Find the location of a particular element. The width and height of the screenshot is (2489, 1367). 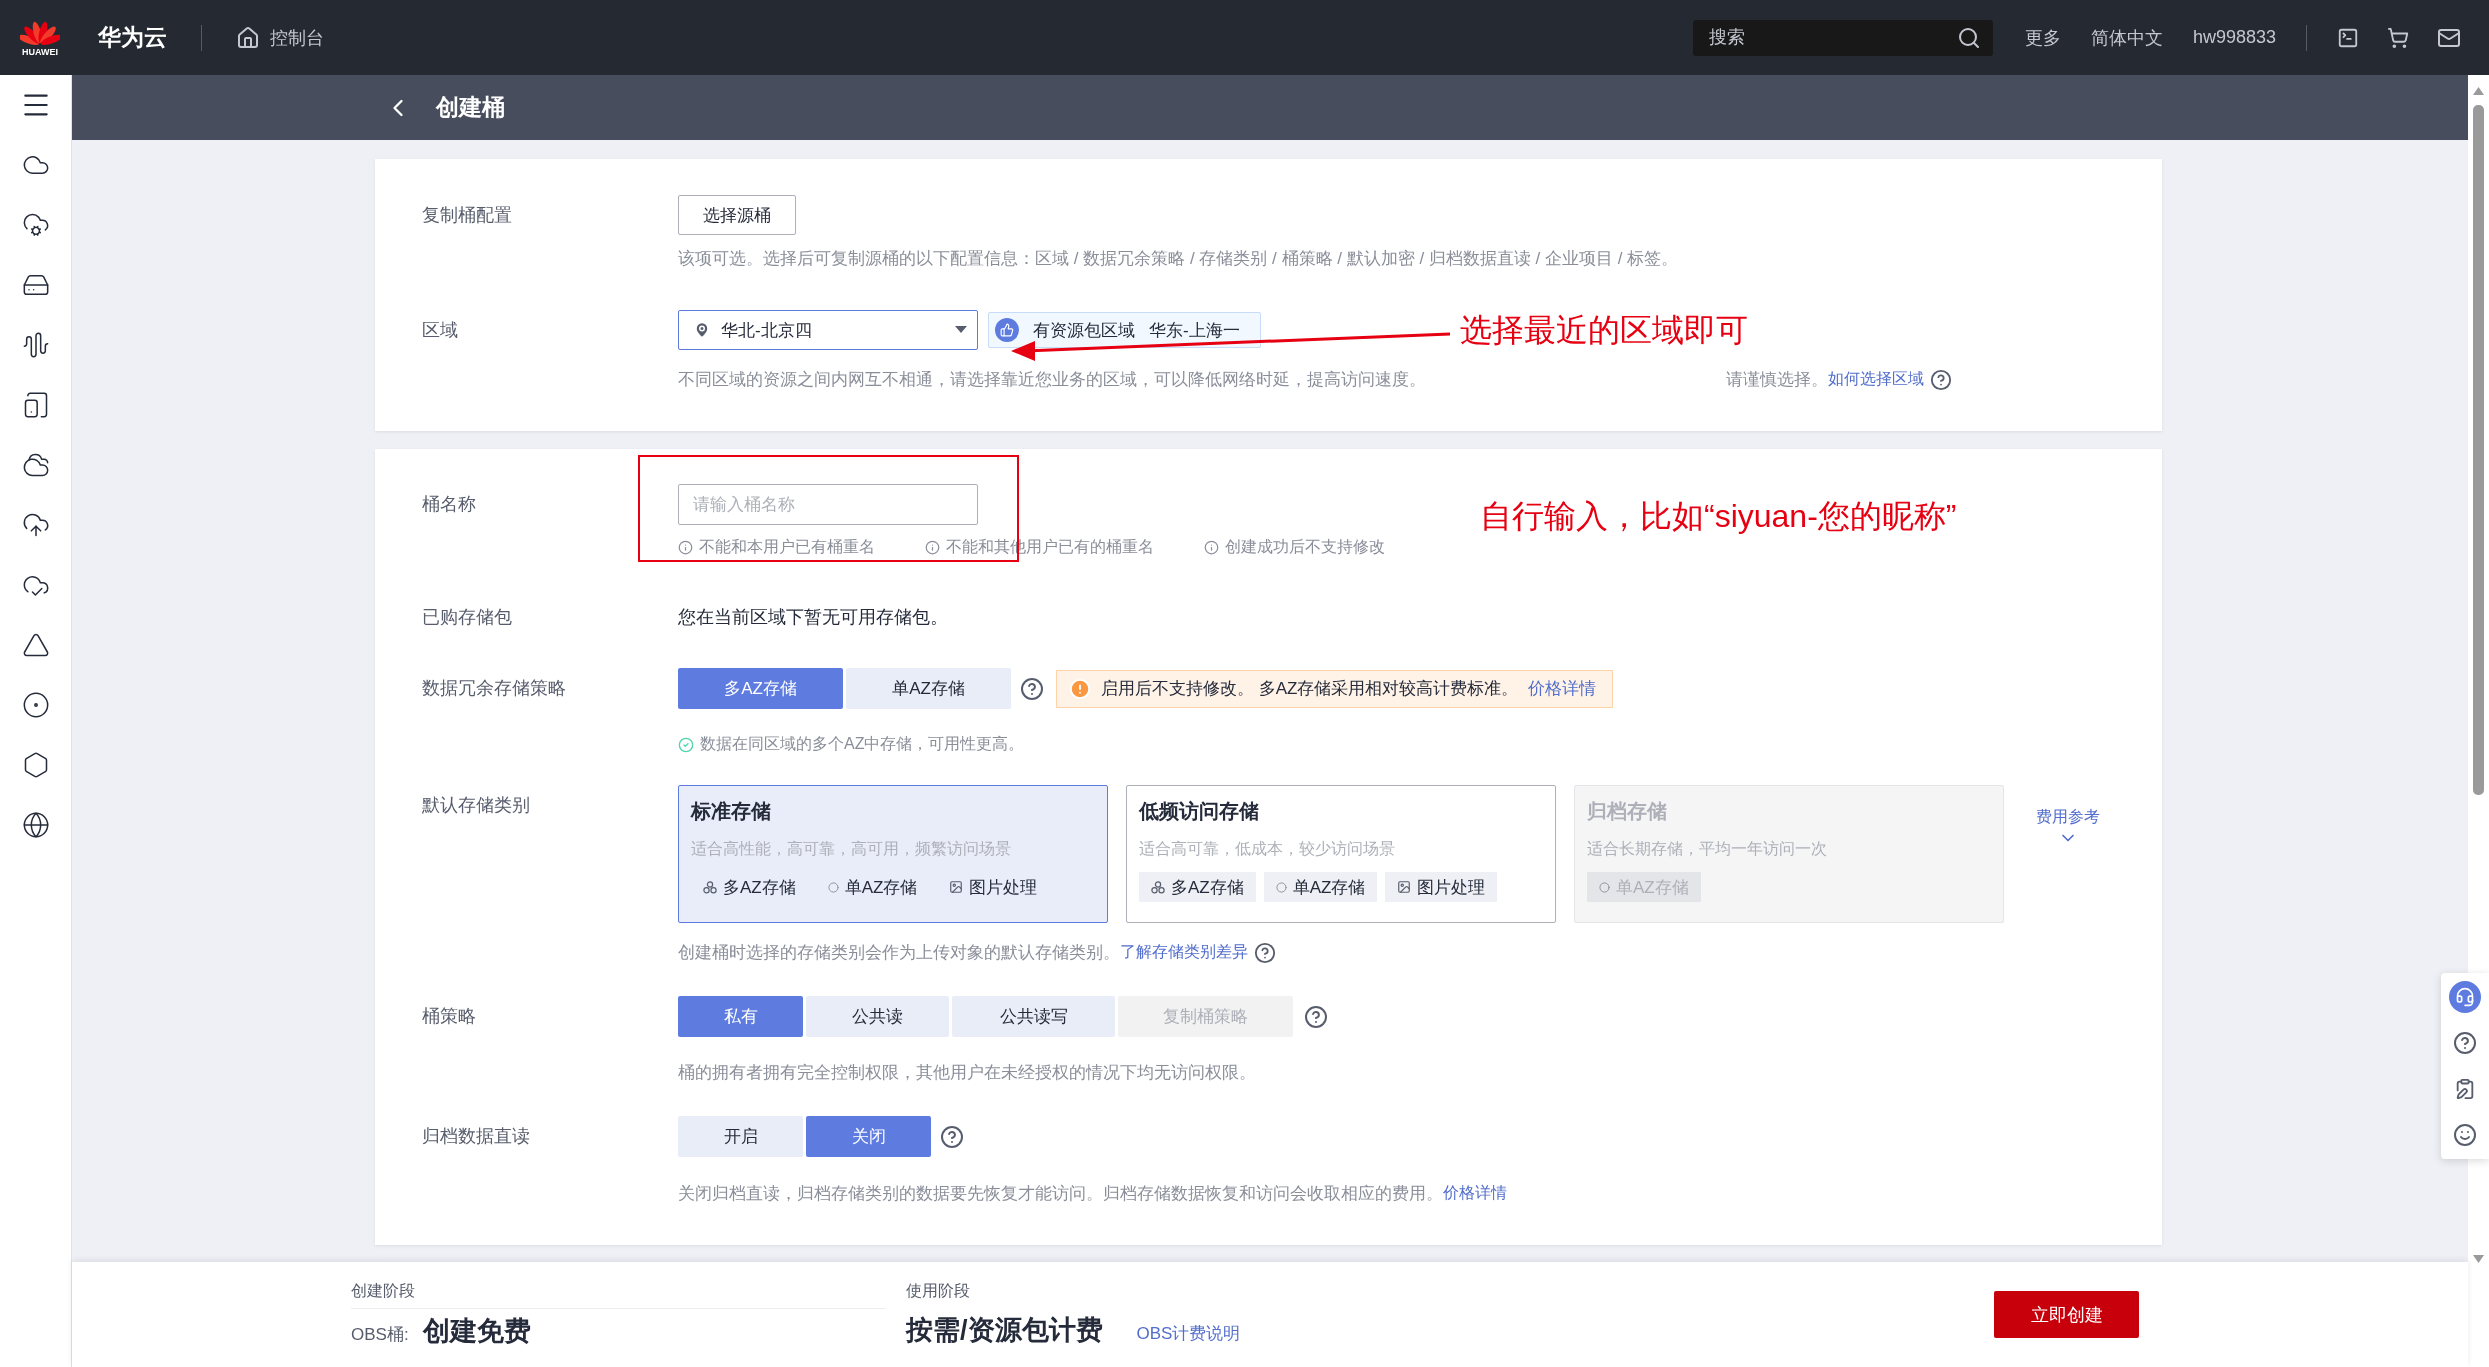

note-text: 数据在同区域的多个AZ中存储，可用性更高。 is located at coordinates (862, 744).